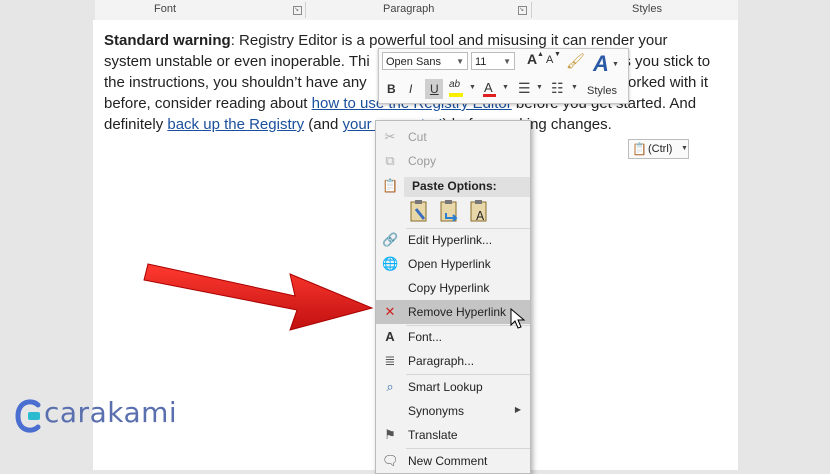 The image size is (830, 474). I want to click on ribbon-group-paragraph: Paragraph, so click(409, 9).